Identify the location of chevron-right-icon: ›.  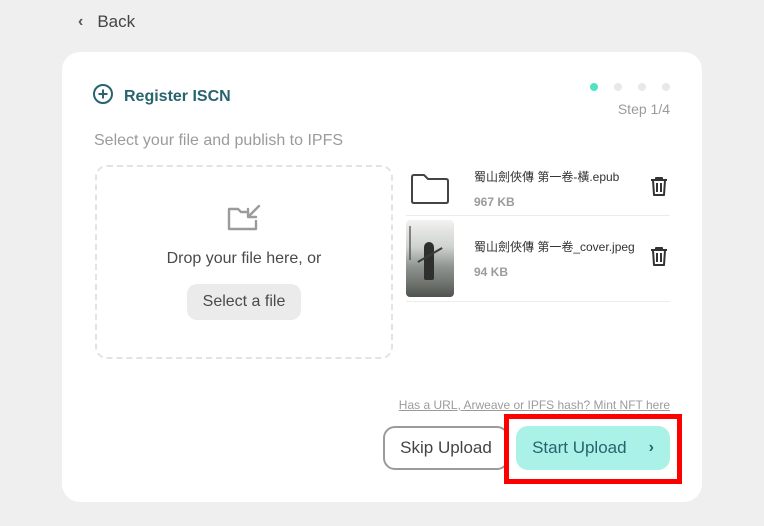
(651, 447).